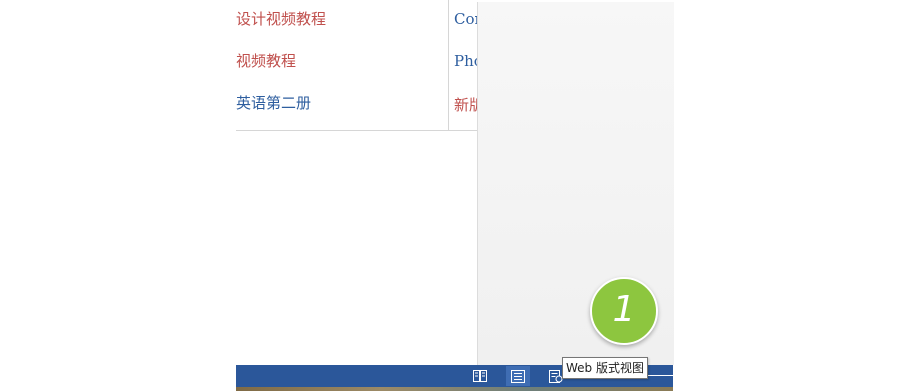 The image size is (900, 391). What do you see at coordinates (556, 376) in the screenshot?
I see `web-page-icon` at bounding box center [556, 376].